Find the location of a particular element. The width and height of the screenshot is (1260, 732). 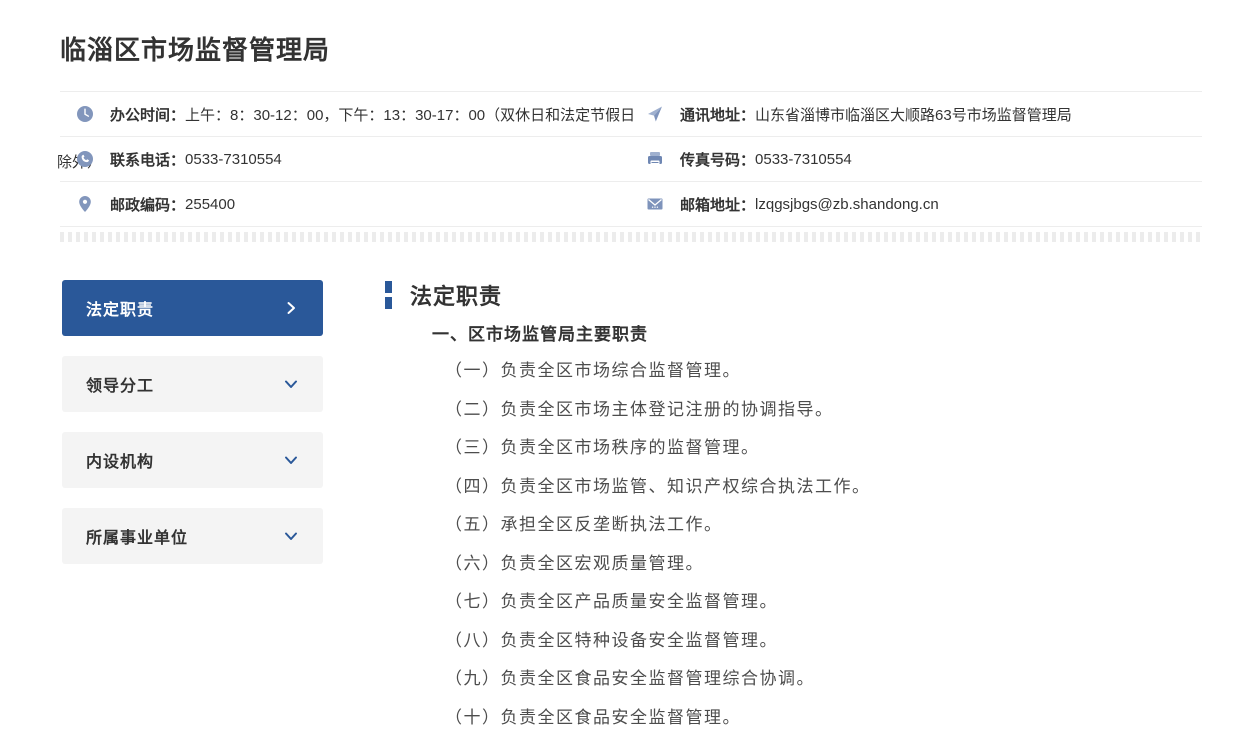

contact-postcode: 邮政编码： 255400 is located at coordinates (345, 204).